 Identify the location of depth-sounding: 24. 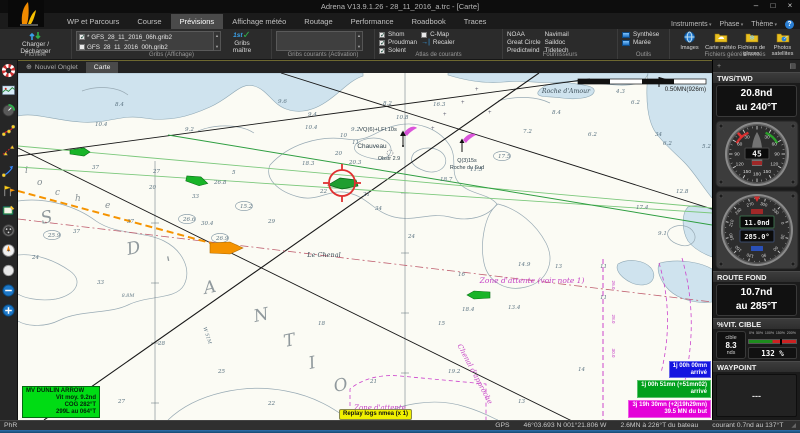
(411, 237).